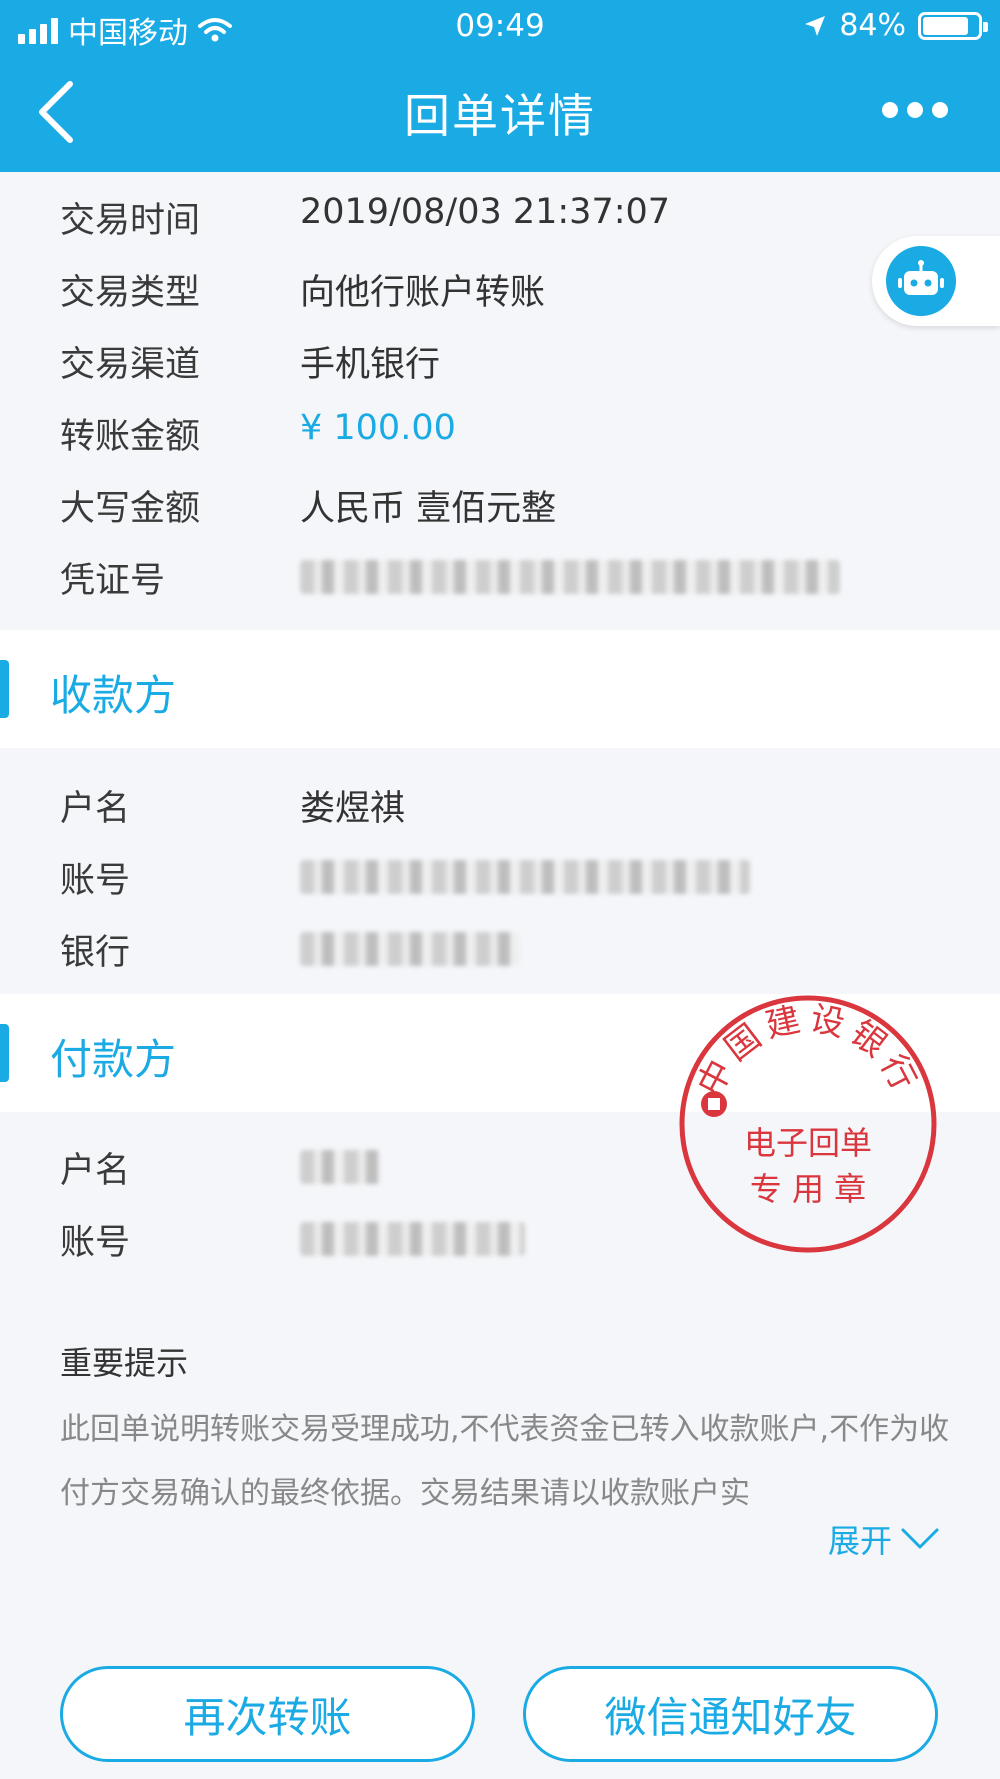  I want to click on detail-value: 向他行账户转账, so click(423, 293).